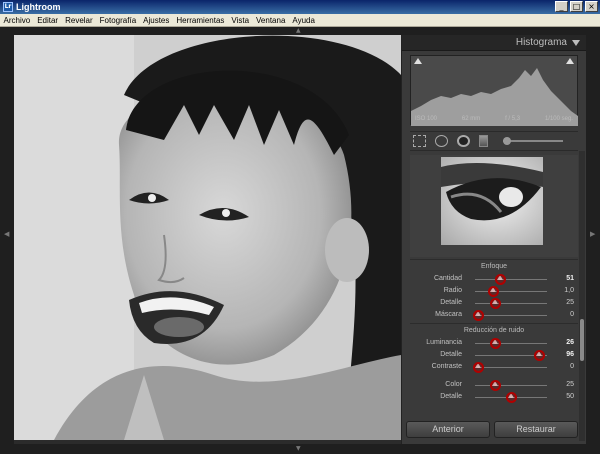 Image resolution: width=600 pixels, height=454 pixels. I want to click on slider-label: Luminancia, so click(444, 342).